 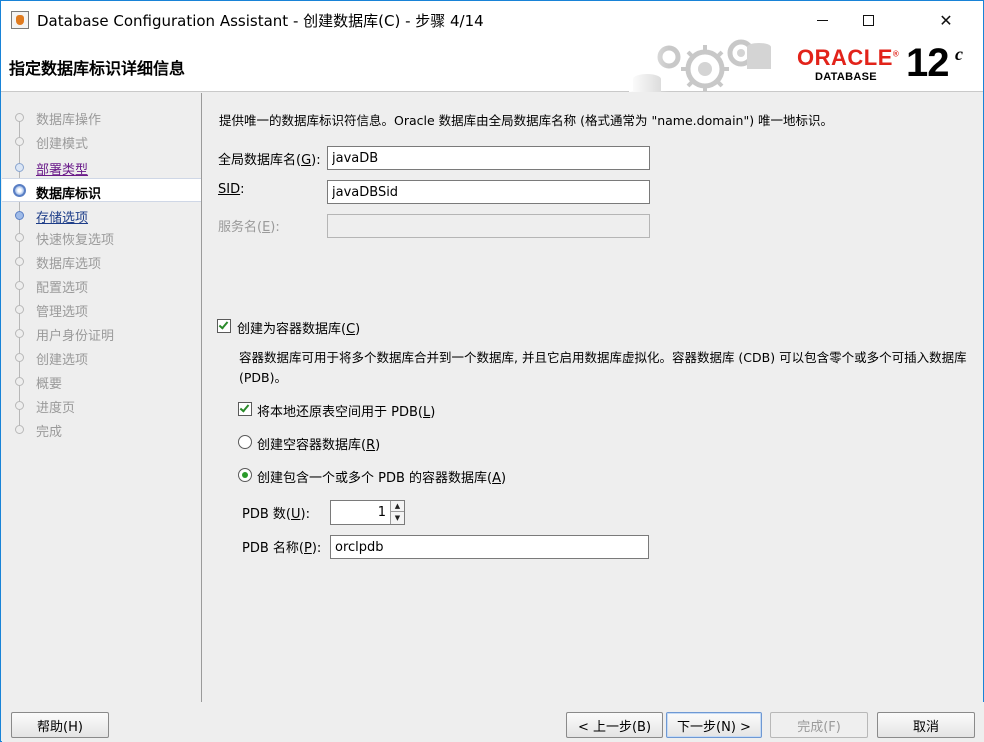 What do you see at coordinates (62, 360) in the screenshot?
I see `nav-step-label: 创建选项` at bounding box center [62, 360].